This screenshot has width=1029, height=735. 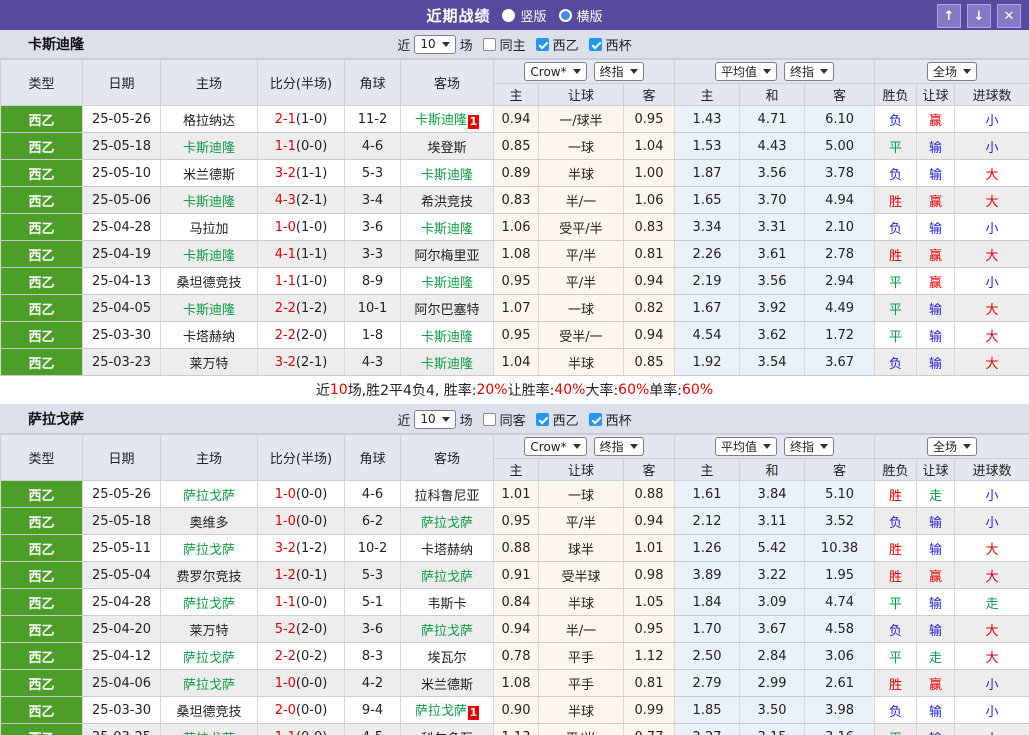 I want to click on away-team-name: 科尔多瓦, so click(x=447, y=733).